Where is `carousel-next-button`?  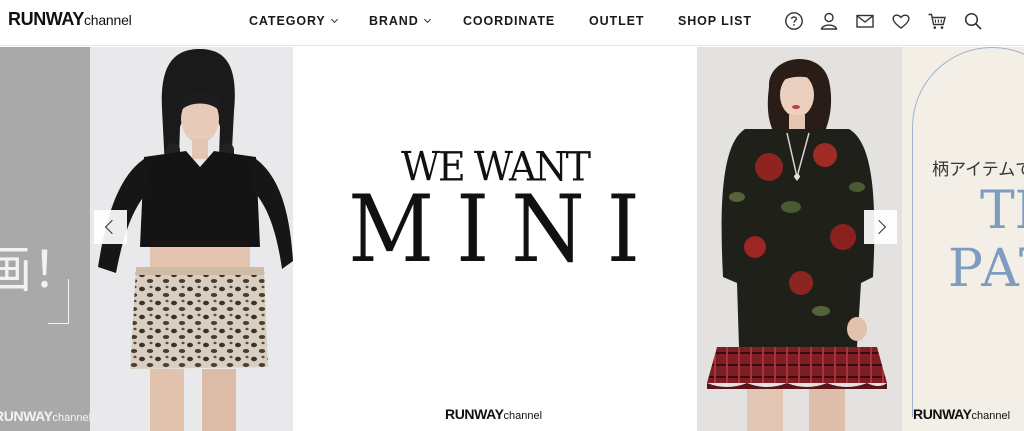
carousel-next-button is located at coordinates (880, 227).